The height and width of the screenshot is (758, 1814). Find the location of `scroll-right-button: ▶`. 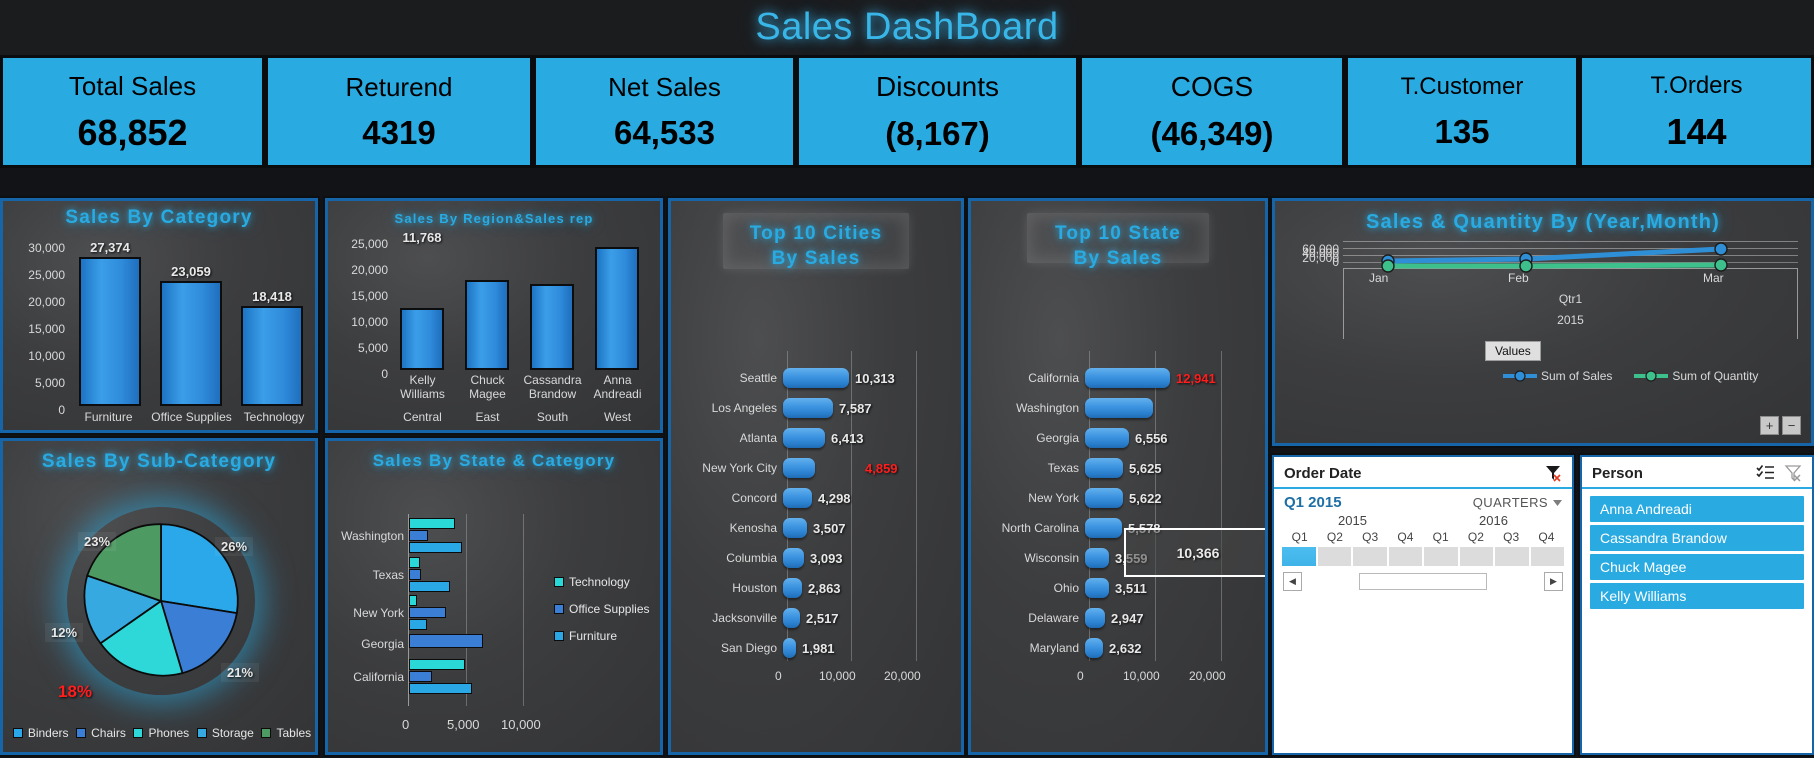

scroll-right-button: ▶ is located at coordinates (1553, 581).